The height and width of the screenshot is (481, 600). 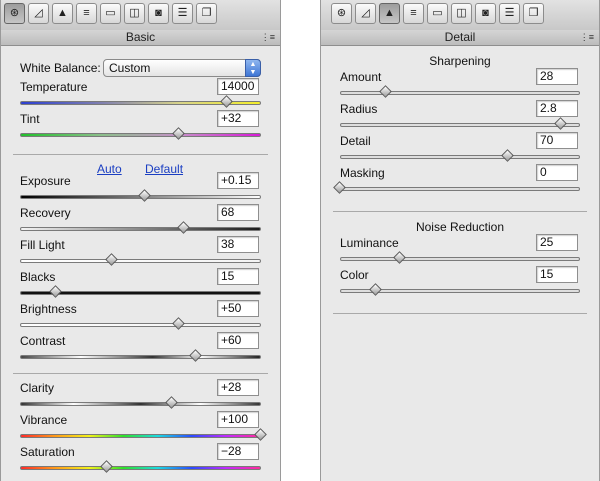 What do you see at coordinates (42, 245) in the screenshot?
I see `fill-light-label: Fill Light` at bounding box center [42, 245].